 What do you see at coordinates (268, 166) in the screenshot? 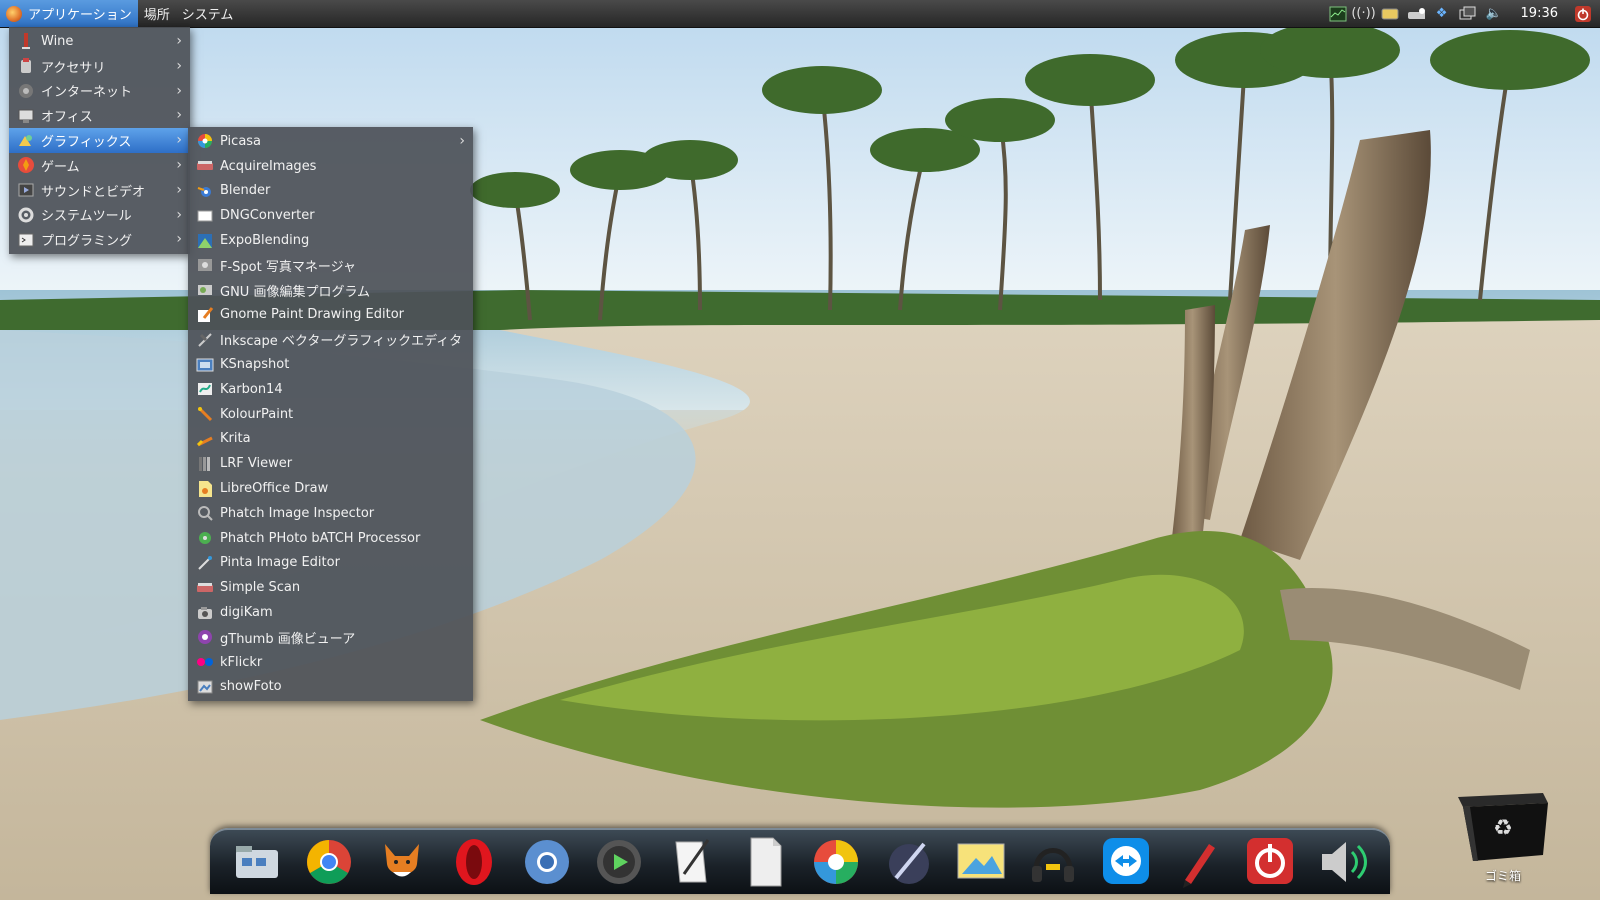
I see `graphics-menu-item-label: AcquireImages` at bounding box center [268, 166].